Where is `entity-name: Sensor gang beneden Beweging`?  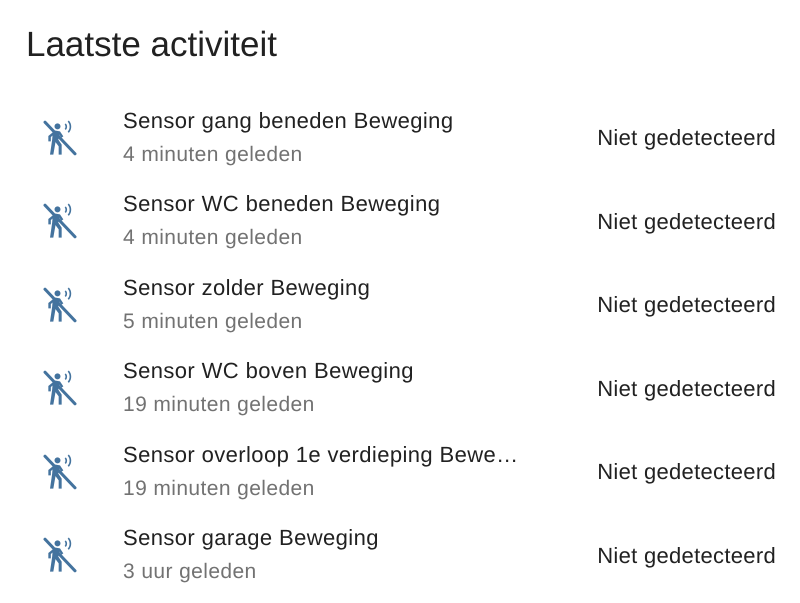
entity-name: Sensor gang beneden Beweging is located at coordinates (288, 120).